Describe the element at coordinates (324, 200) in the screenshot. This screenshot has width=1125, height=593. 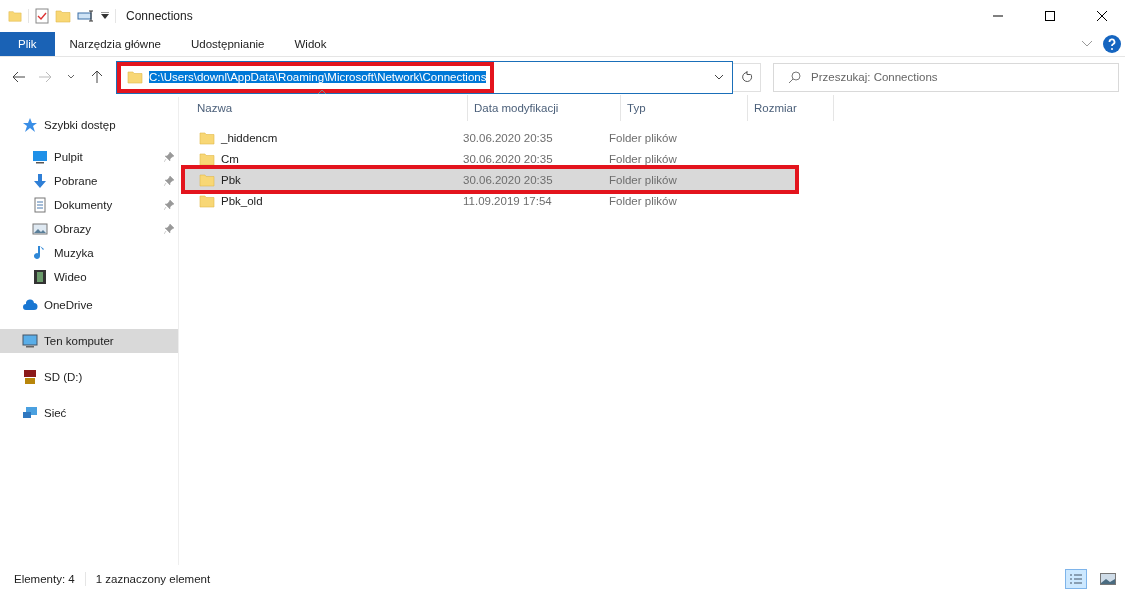
I see `file-name-cell: Pbk_old` at that location.